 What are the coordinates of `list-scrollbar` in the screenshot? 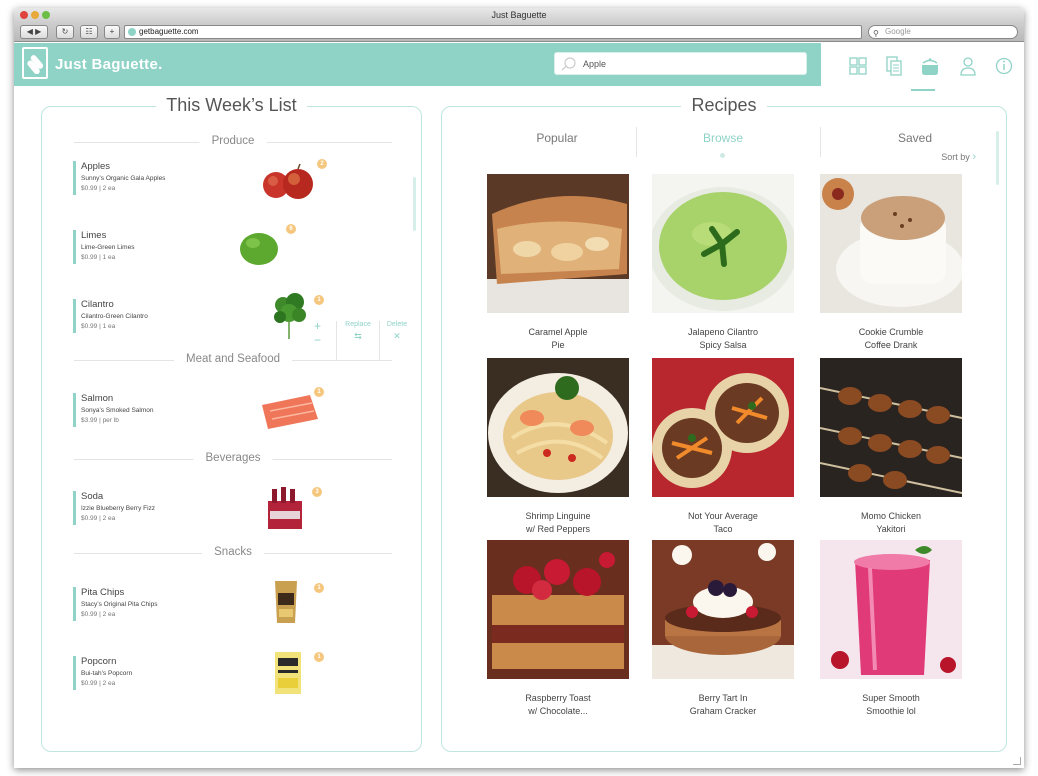 It's located at (414, 204).